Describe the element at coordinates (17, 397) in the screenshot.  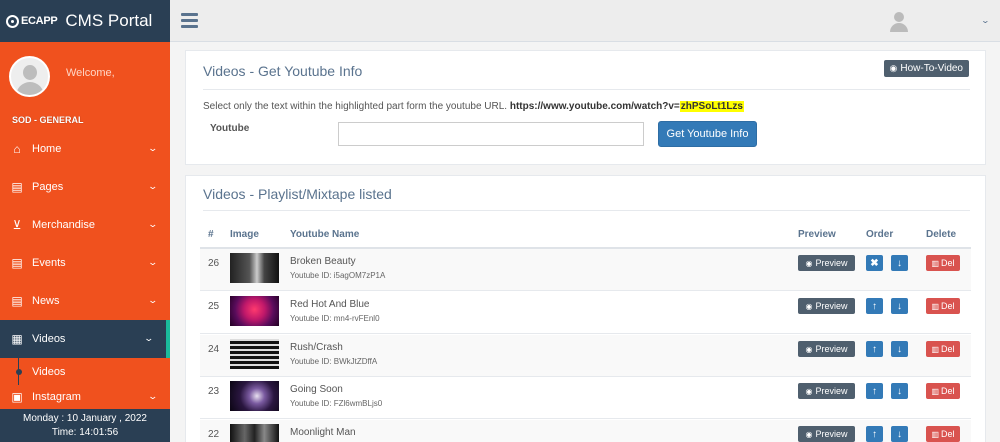
I see `instagram-icon: ▣` at that location.